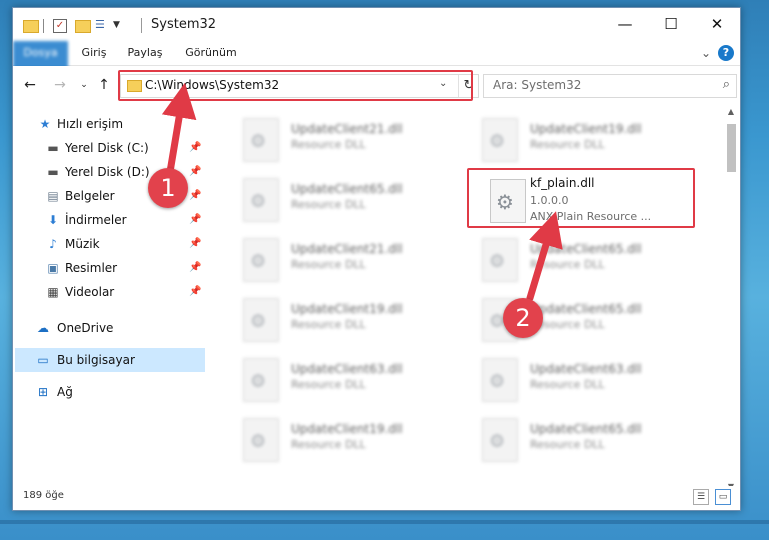 The height and width of the screenshot is (540, 769). What do you see at coordinates (168, 188) in the screenshot?
I see `step-1-badge: 1` at bounding box center [168, 188].